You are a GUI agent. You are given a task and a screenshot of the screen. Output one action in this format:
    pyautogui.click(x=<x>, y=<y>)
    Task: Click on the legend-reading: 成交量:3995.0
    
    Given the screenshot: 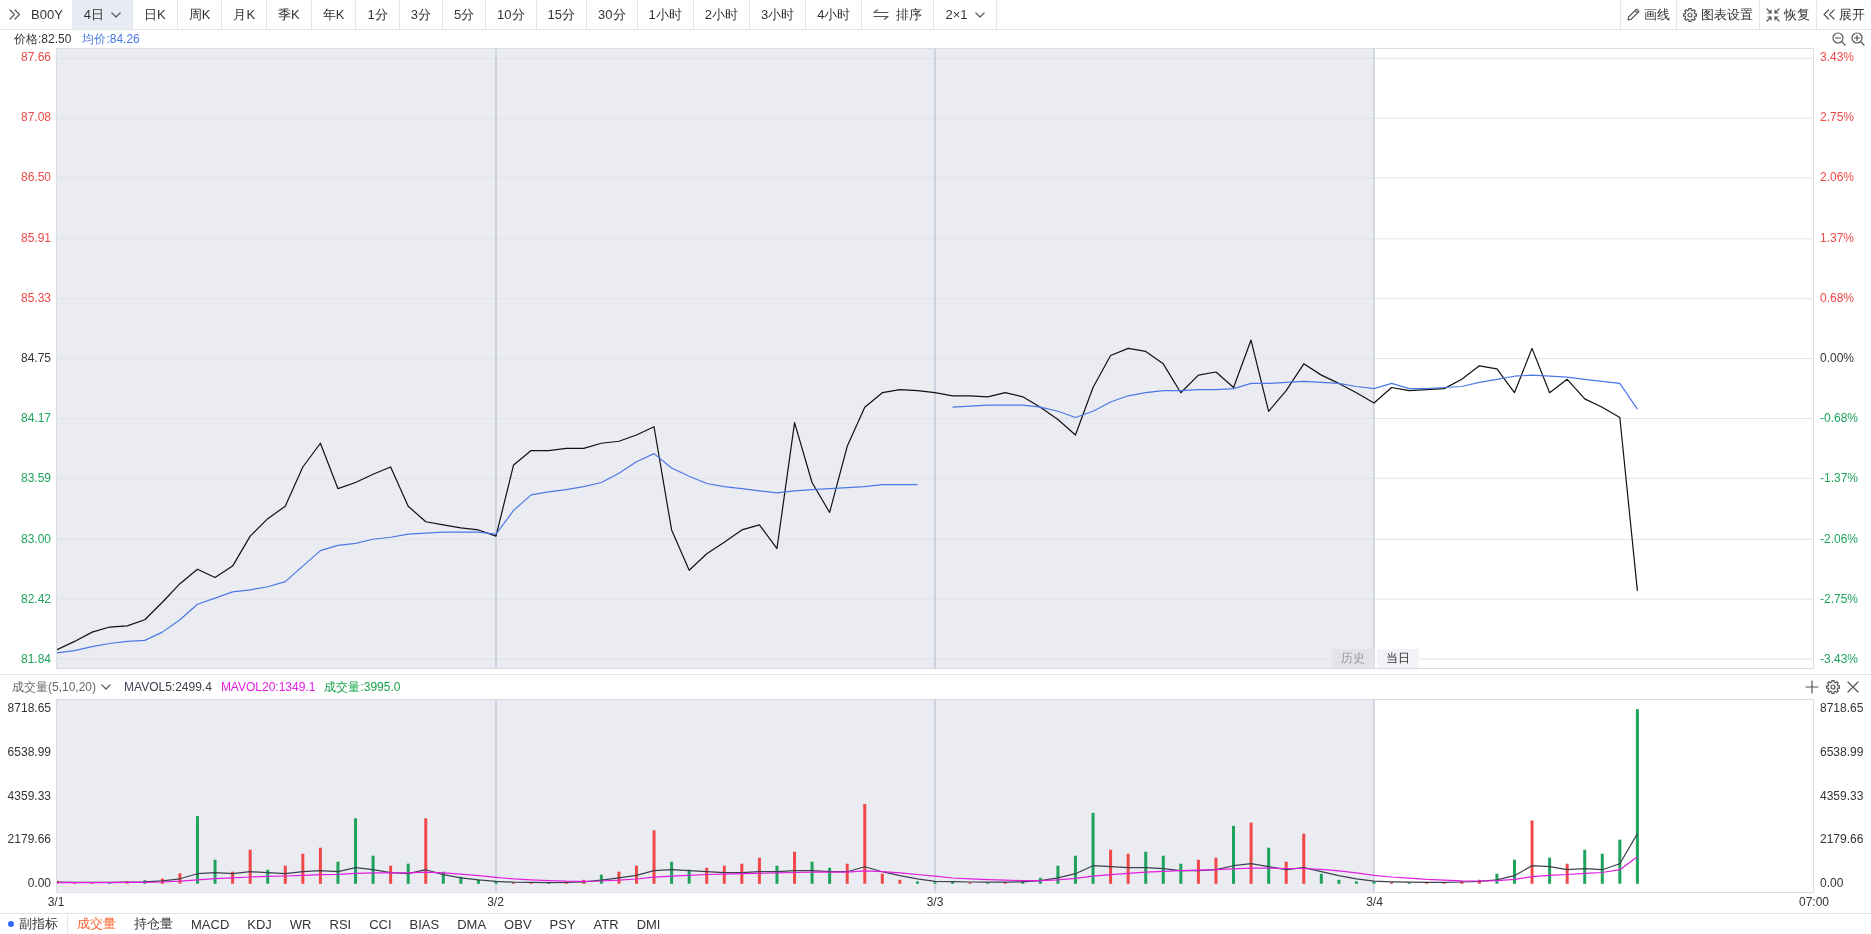 What is the action you would take?
    pyautogui.click(x=362, y=687)
    